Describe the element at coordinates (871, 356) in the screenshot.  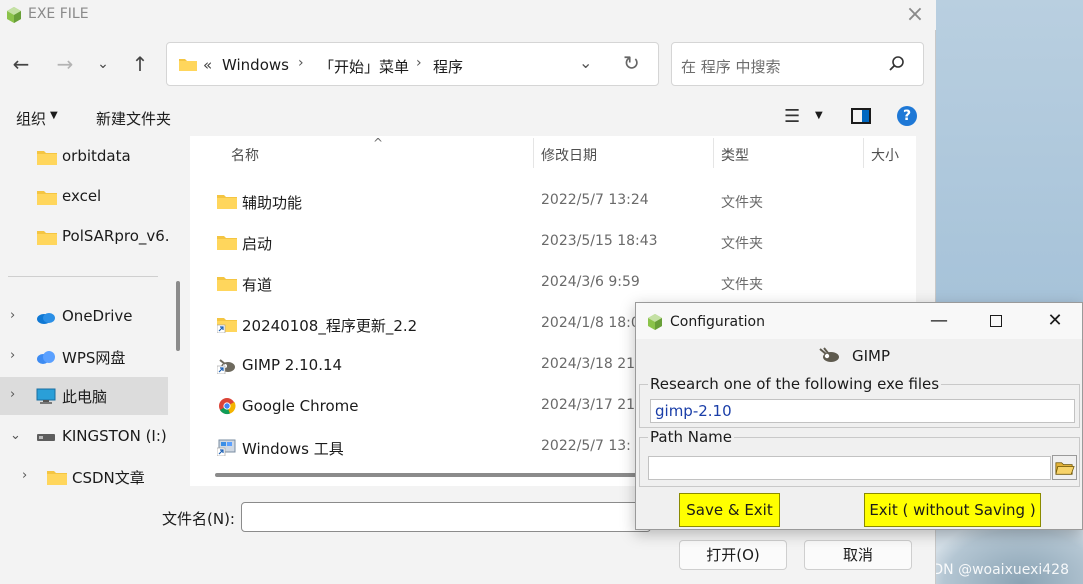
I see `app-name: GIMP` at that location.